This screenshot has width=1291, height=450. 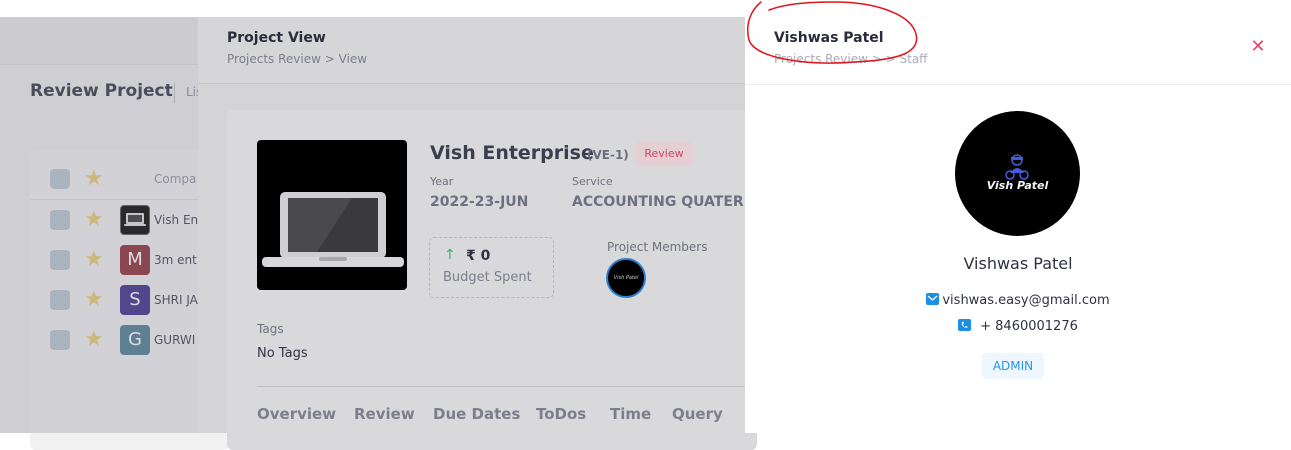 I want to click on tab-review: Review, so click(x=384, y=414).